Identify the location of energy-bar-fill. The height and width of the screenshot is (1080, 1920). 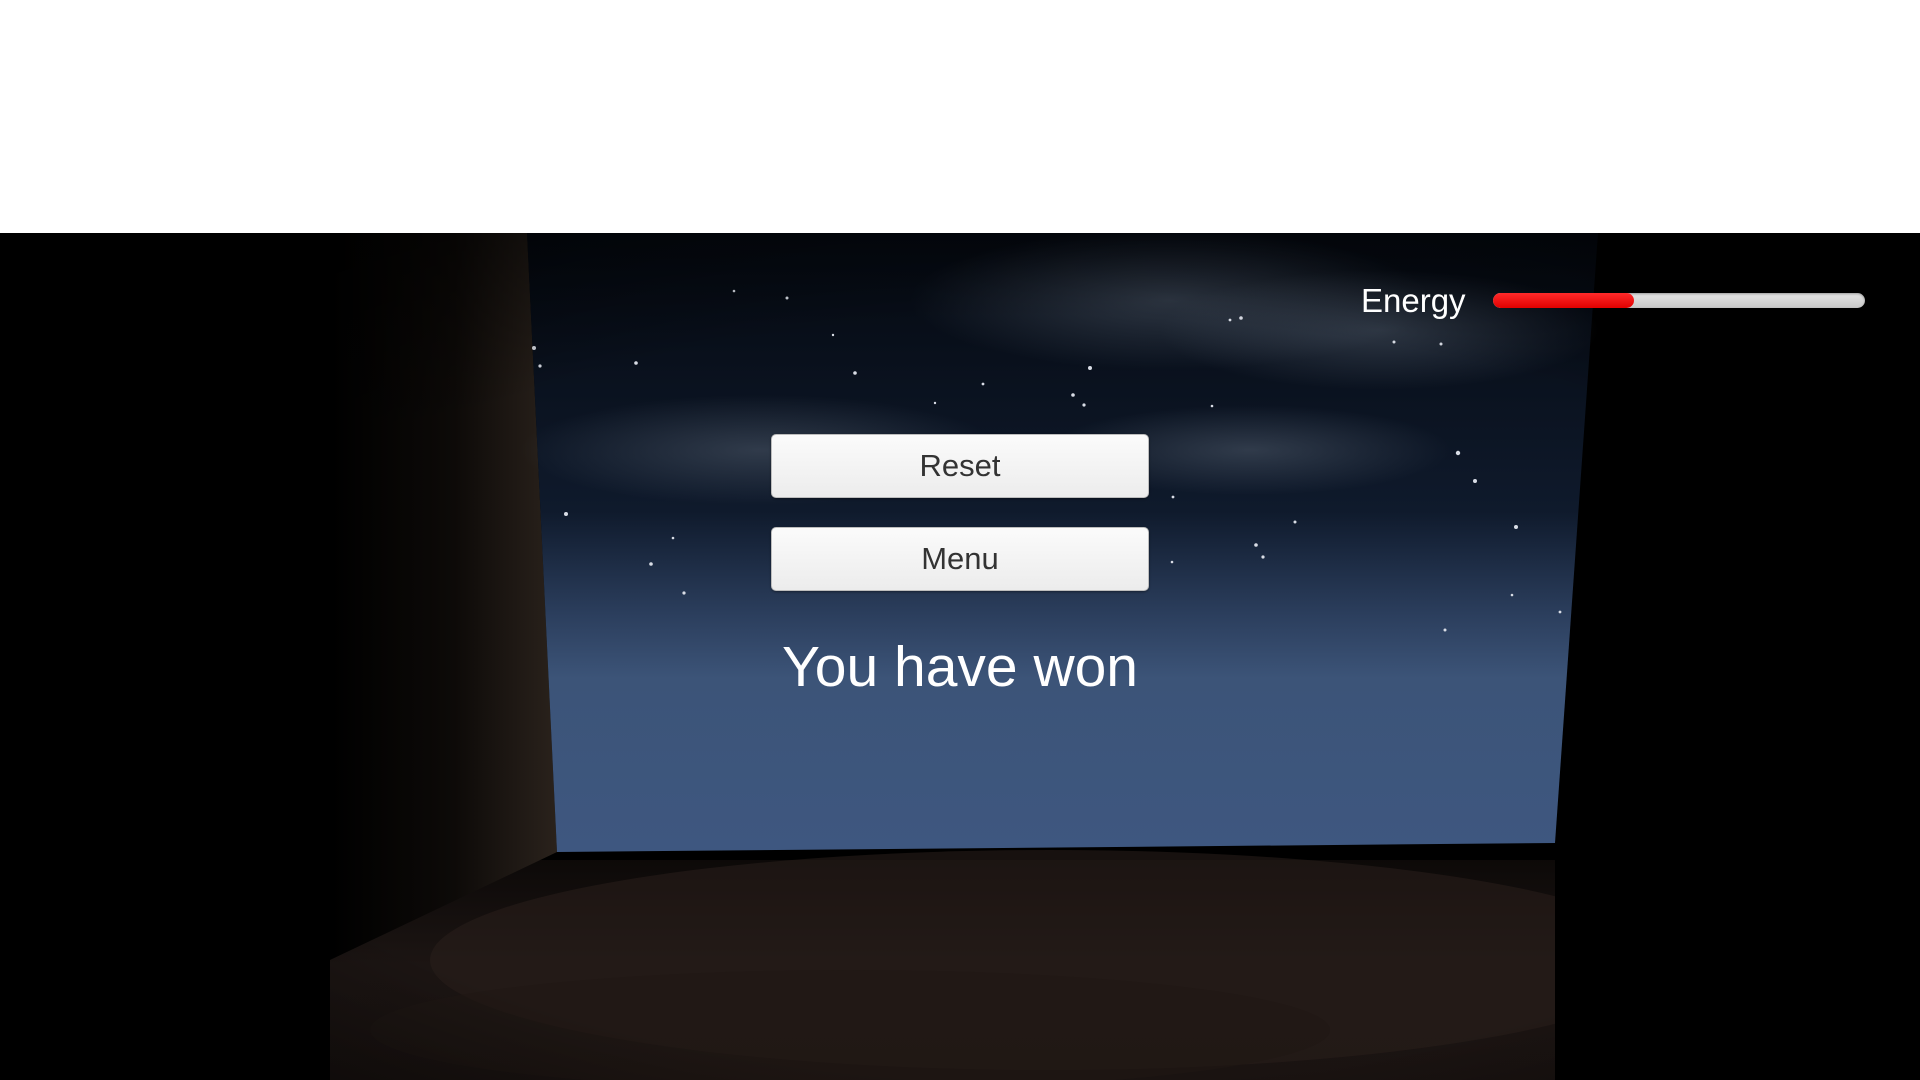
(1564, 300).